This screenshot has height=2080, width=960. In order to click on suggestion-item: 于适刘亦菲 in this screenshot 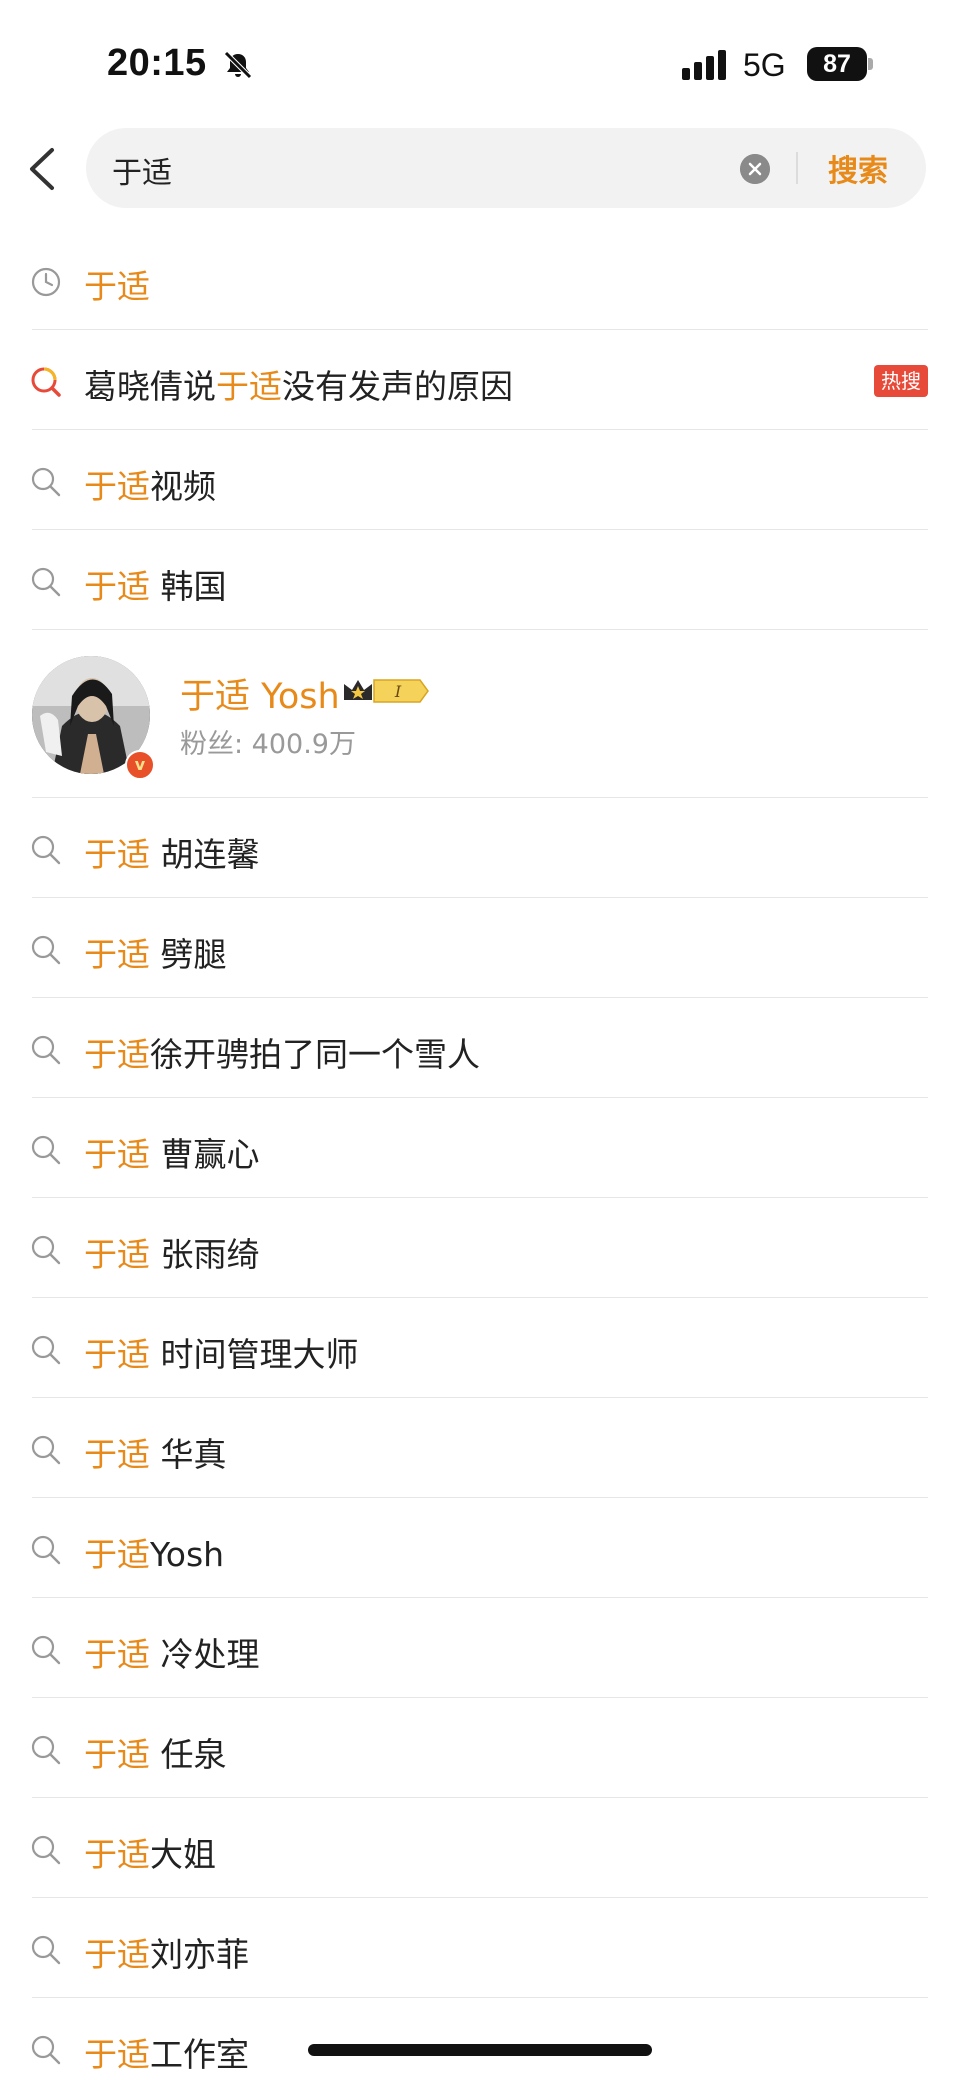, I will do `click(480, 1948)`.